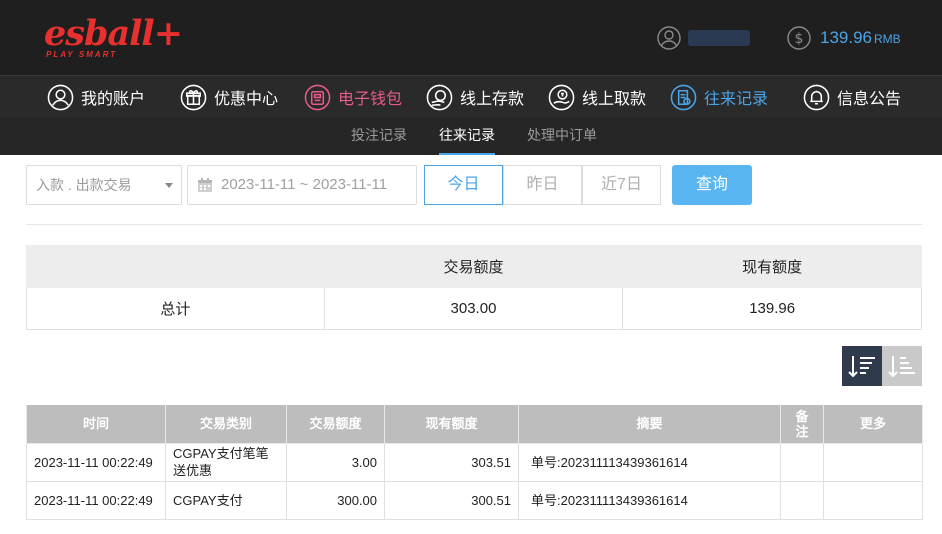 The width and height of the screenshot is (942, 534). Describe the element at coordinates (82, 54) in the screenshot. I see `logo-tagline: PLAY SMART` at that location.